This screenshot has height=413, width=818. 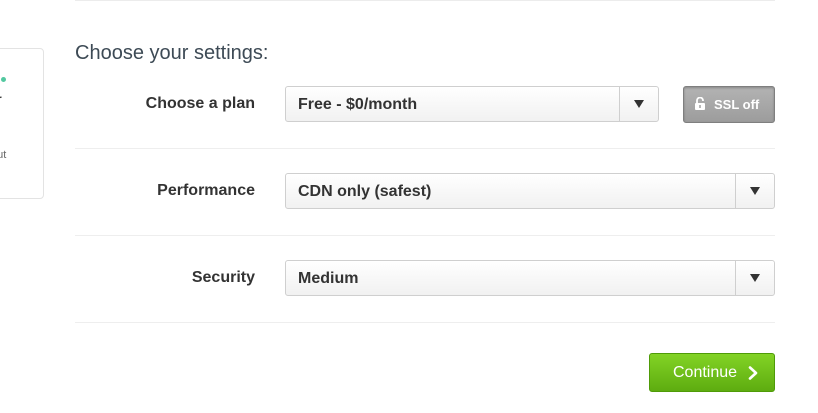 I want to click on plan-label: Choose a plan, so click(x=200, y=103).